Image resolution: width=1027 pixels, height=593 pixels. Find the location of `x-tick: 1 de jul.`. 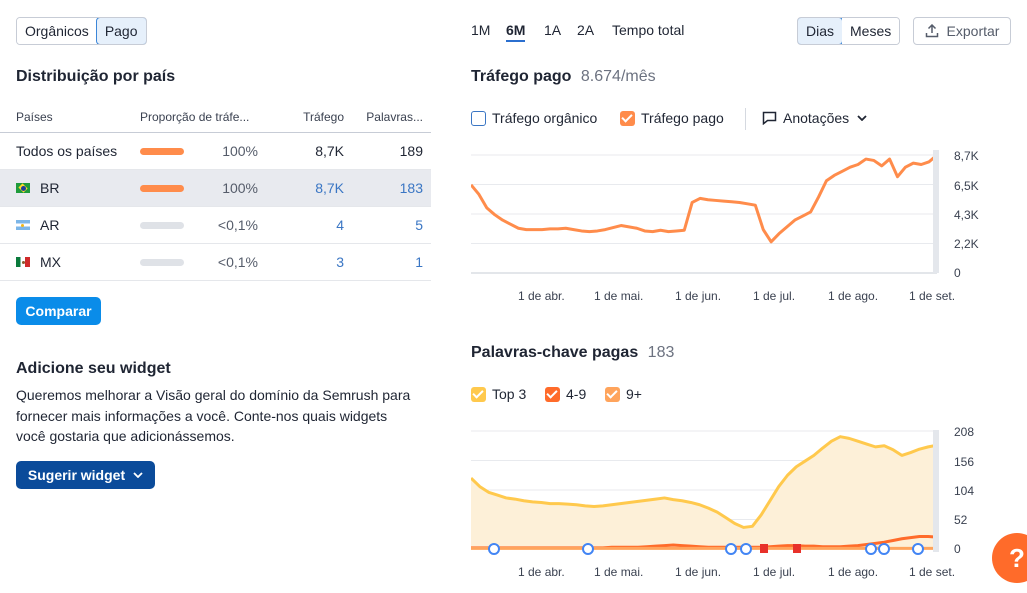

x-tick: 1 de jul. is located at coordinates (774, 296).